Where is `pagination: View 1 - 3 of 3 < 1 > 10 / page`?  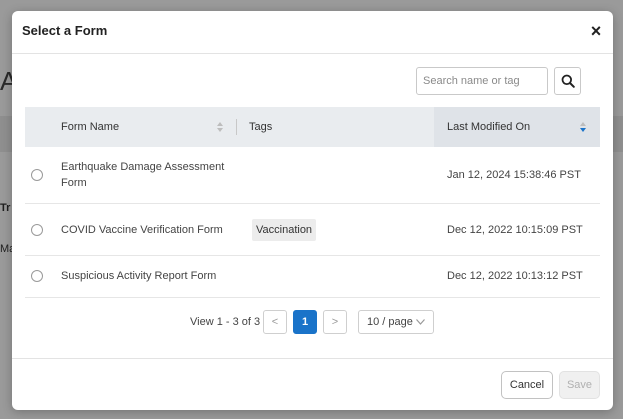 pagination: View 1 - 3 of 3 < 1 > 10 / page is located at coordinates (312, 323).